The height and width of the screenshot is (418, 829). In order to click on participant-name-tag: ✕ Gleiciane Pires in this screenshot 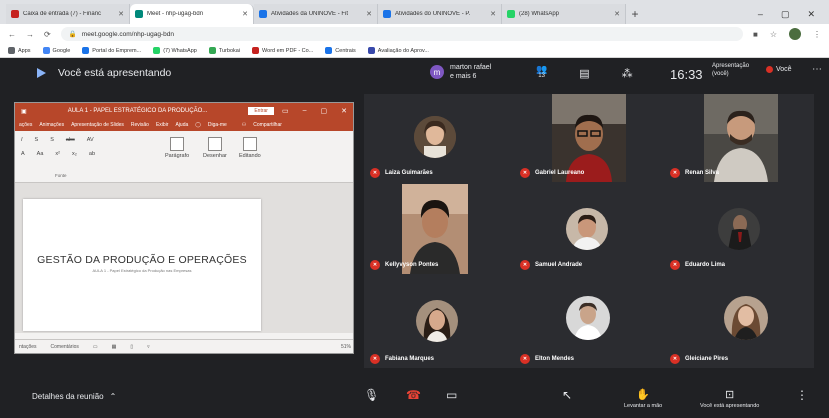, I will do `click(699, 359)`.